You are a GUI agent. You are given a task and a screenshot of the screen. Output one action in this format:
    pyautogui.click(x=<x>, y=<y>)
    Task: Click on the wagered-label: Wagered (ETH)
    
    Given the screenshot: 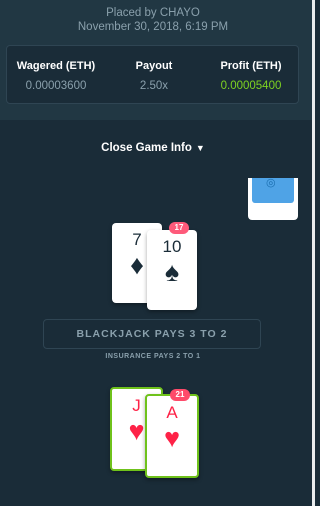 What is the action you would take?
    pyautogui.click(x=56, y=66)
    